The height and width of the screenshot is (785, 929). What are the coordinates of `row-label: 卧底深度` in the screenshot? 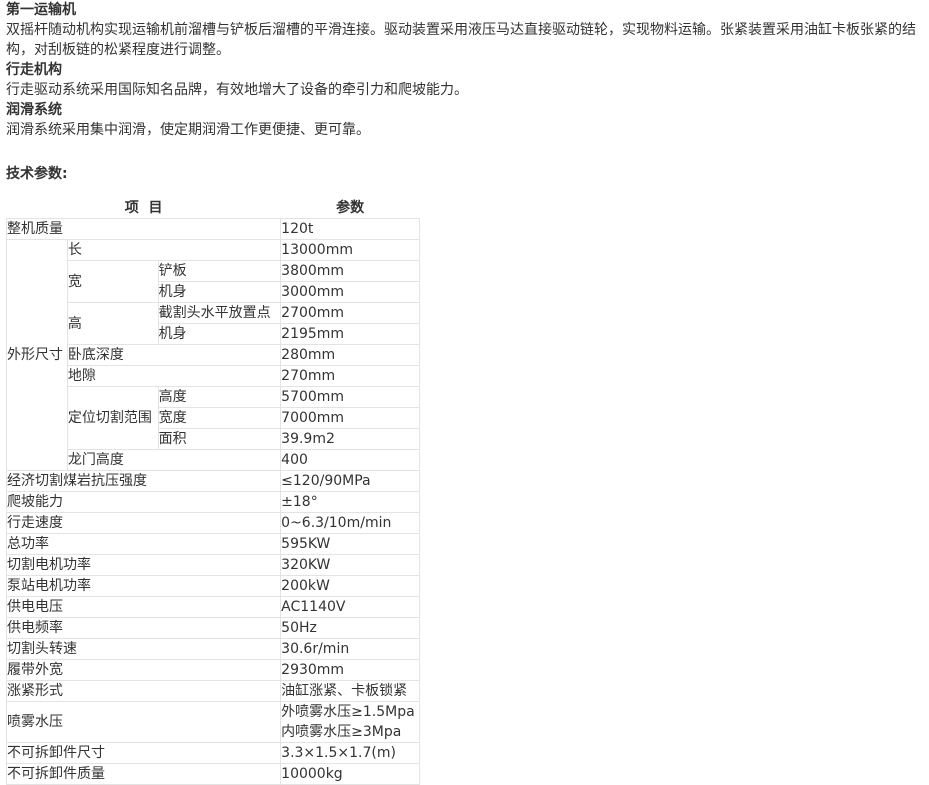 It's located at (174, 355).